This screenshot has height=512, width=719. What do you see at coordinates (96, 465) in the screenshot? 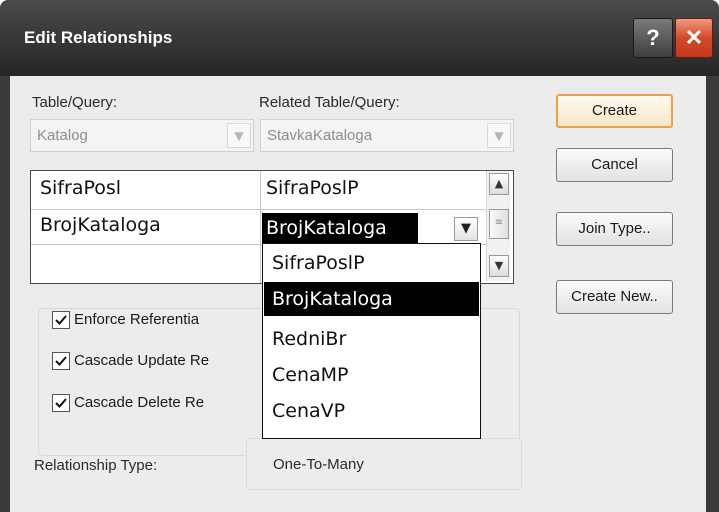
I see `relationship-type-label: Relationship Type:` at bounding box center [96, 465].